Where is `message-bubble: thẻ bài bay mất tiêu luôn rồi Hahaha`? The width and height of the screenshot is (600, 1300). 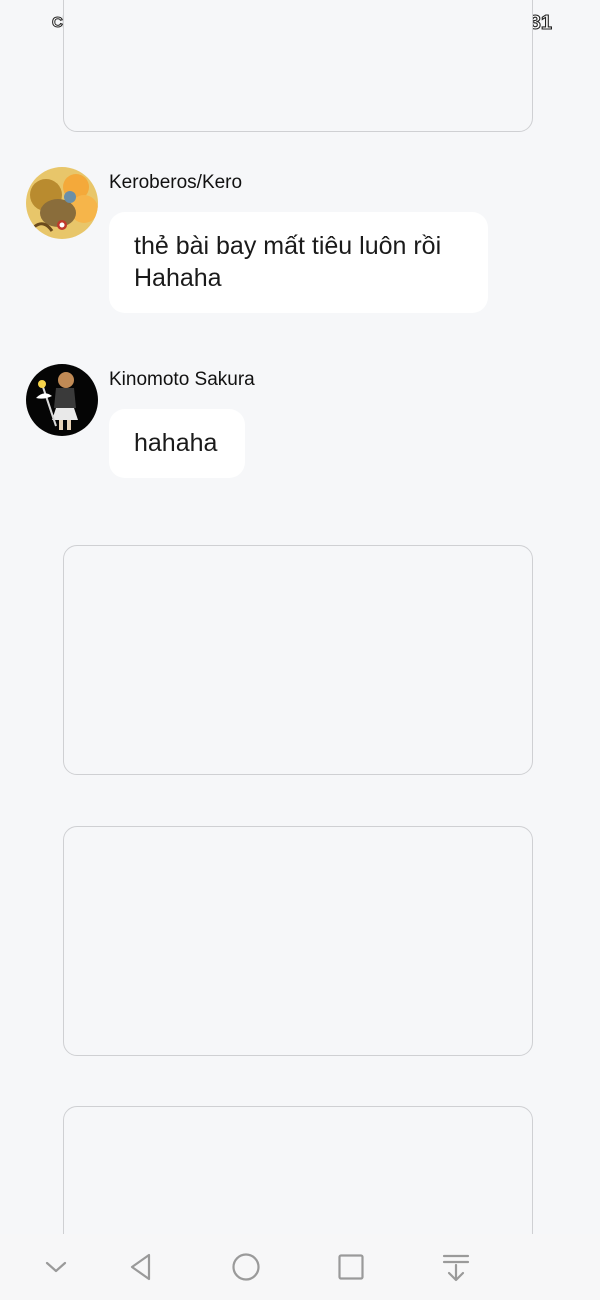
message-bubble: thẻ bài bay mất tiêu luôn rồi Hahaha is located at coordinates (298, 262).